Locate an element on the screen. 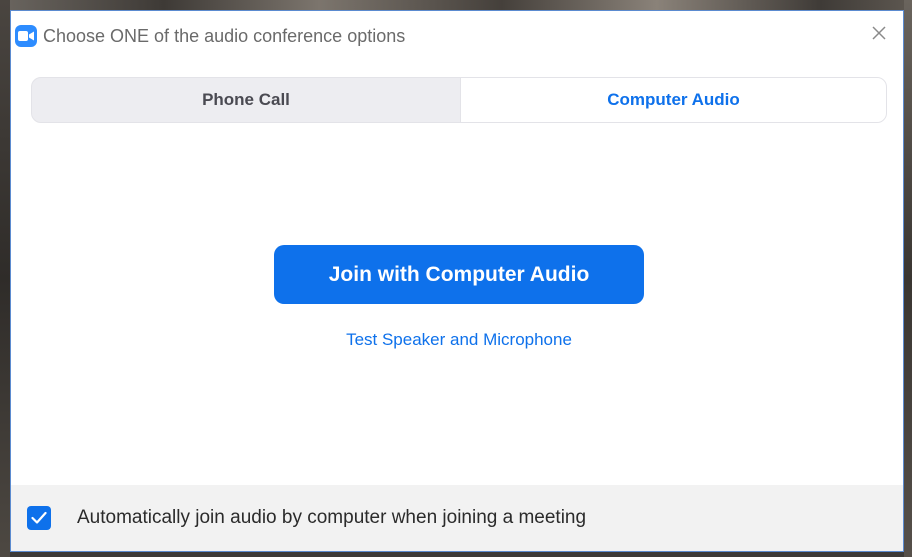 The image size is (912, 557). audio-tabs: Phone Call Computer Audio is located at coordinates (459, 100).